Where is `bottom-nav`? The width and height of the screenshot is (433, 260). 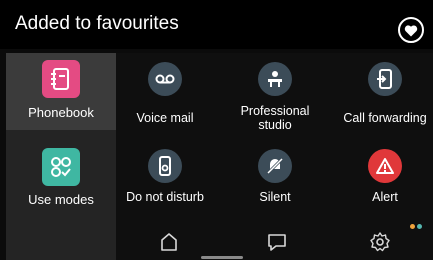 bottom-nav is located at coordinates (274, 241).